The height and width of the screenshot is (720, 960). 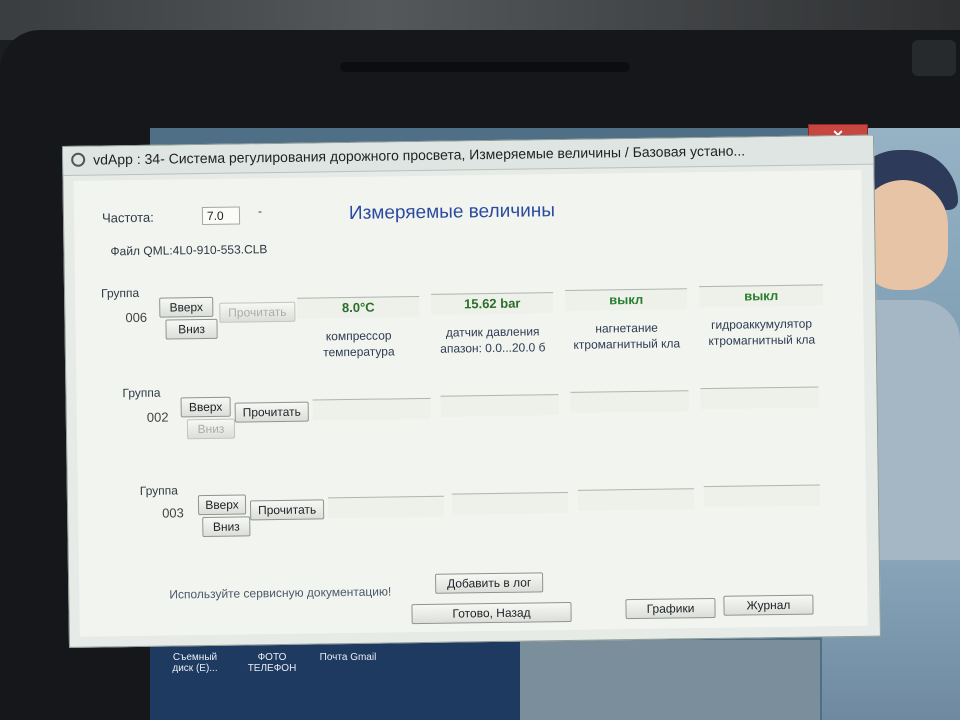 I want to click on file-label: Файл QML:4L0-910-553.CLB, so click(x=189, y=250).